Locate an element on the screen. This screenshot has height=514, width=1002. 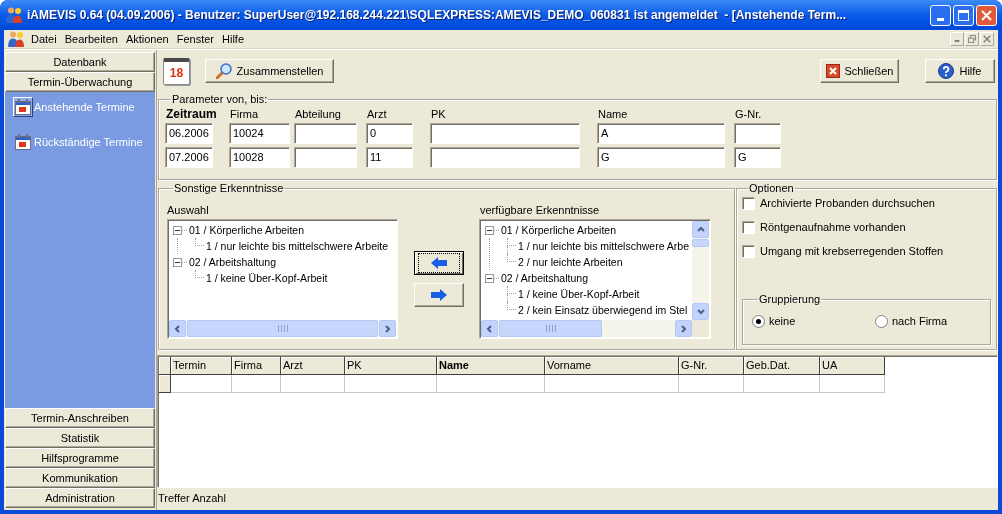
section-button: Administration is located at coordinates (80, 498).